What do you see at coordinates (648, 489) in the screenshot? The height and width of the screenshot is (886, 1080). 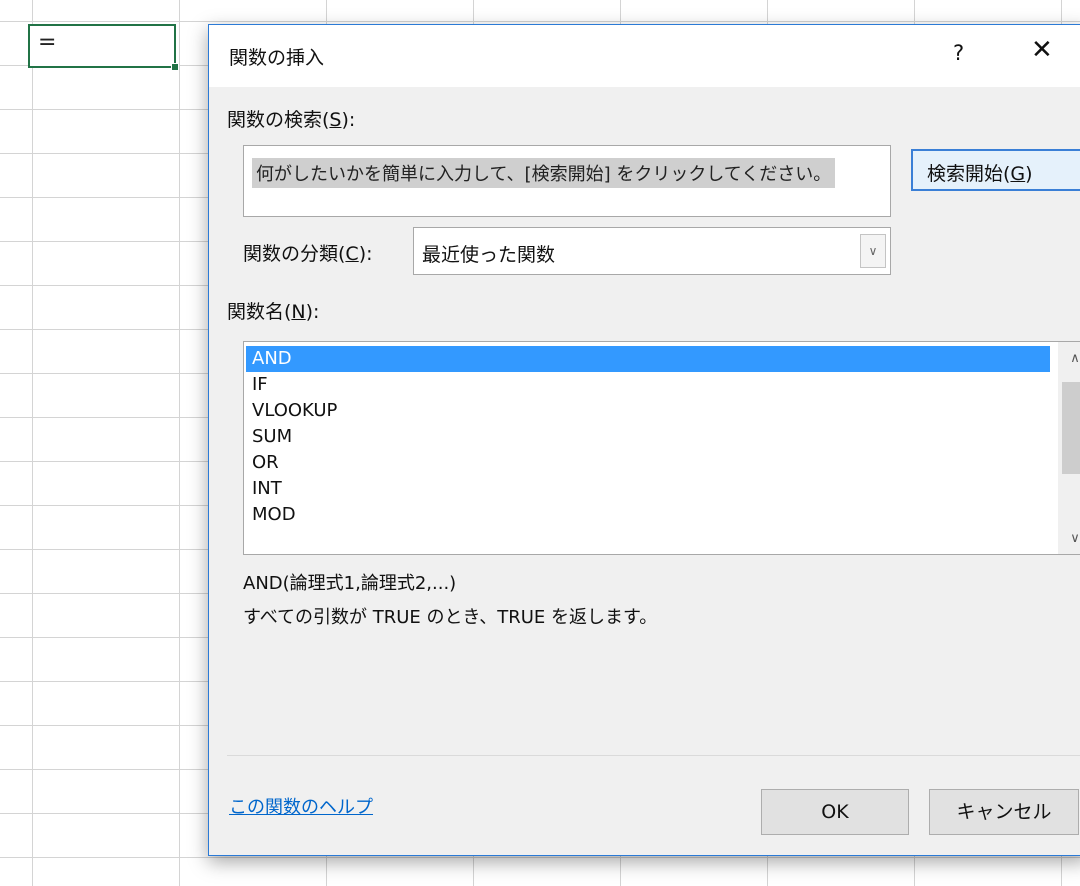 I see `function-item-int: INT` at bounding box center [648, 489].